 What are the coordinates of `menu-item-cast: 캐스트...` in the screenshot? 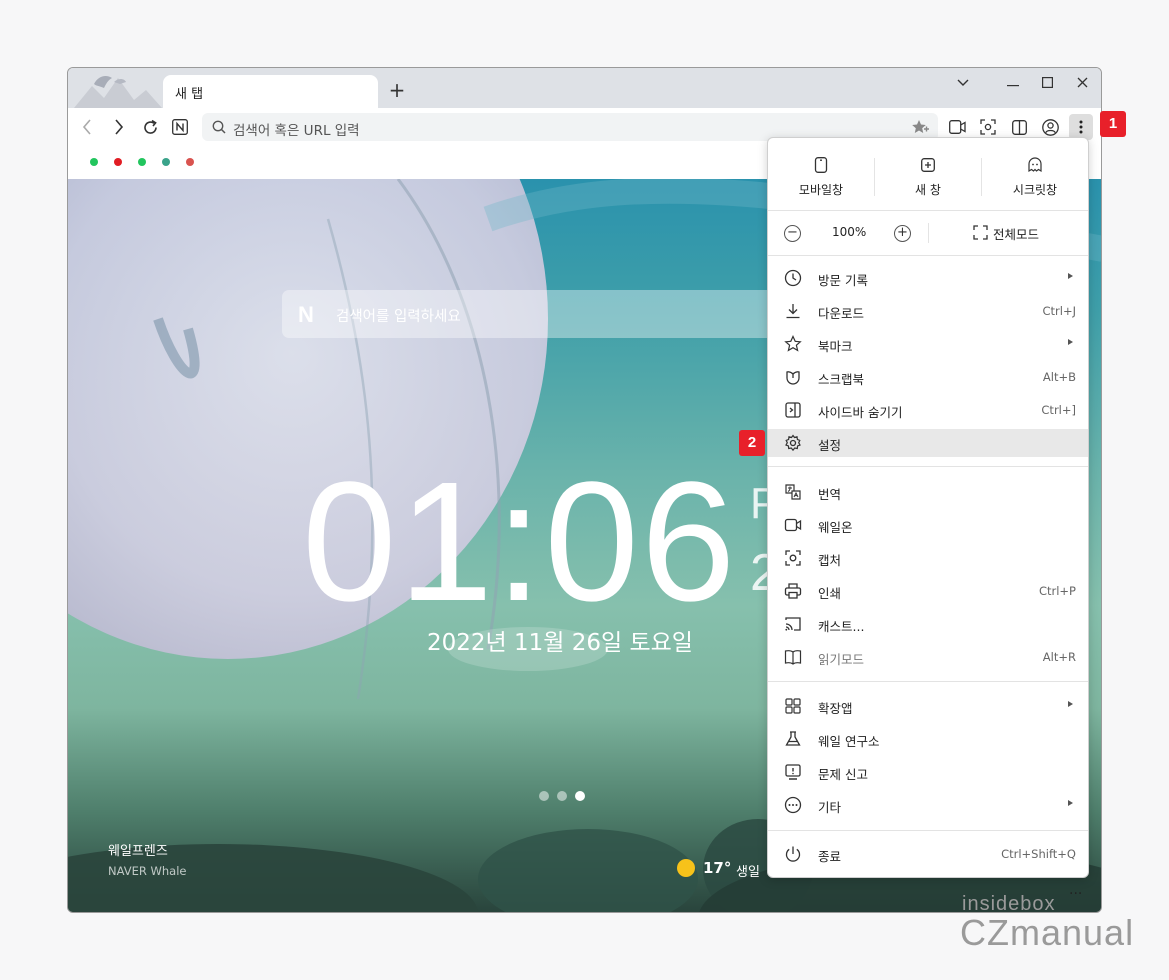 It's located at (928, 624).